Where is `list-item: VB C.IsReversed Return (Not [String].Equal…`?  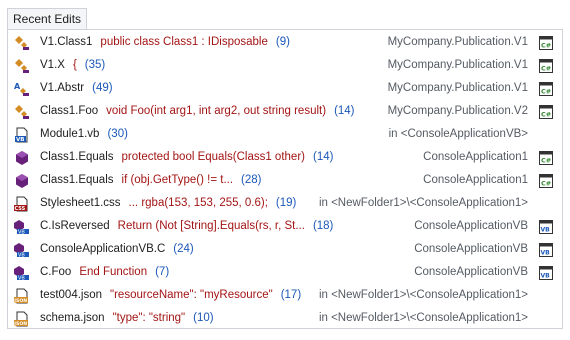
list-item: VB C.IsReversed Return (Not [String].Equal… is located at coordinates (285, 226).